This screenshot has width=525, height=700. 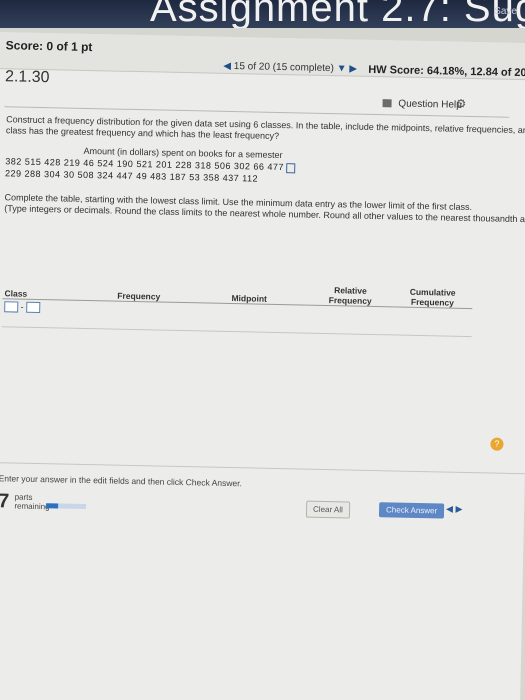 I want to click on relative-frequency-cell, so click(x=350, y=314).